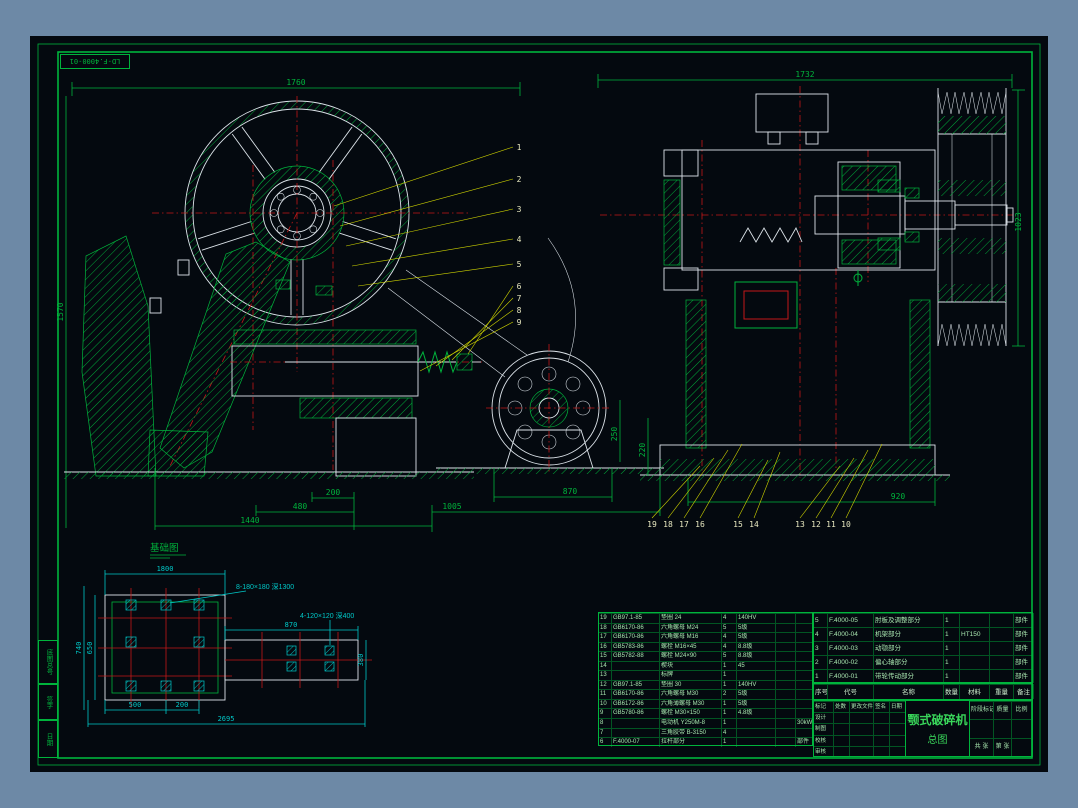  What do you see at coordinates (860, 729) in the screenshot?
I see `table-row: 制图` at bounding box center [860, 729].